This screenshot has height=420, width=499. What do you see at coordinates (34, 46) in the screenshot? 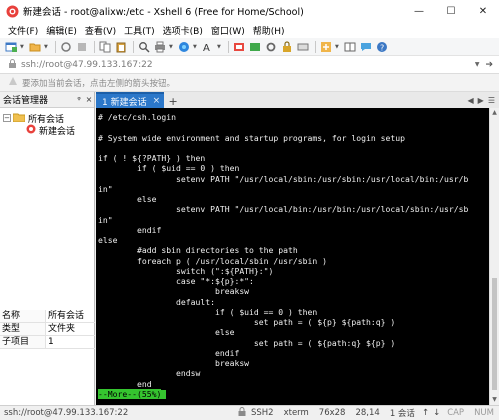
I see `open-folder-icon` at bounding box center [34, 46].